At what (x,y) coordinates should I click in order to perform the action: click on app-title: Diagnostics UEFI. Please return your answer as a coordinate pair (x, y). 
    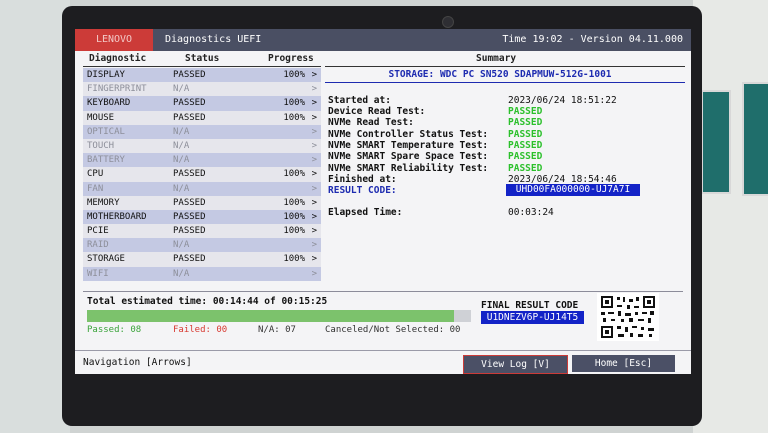
    Looking at the image, I should click on (213, 39).